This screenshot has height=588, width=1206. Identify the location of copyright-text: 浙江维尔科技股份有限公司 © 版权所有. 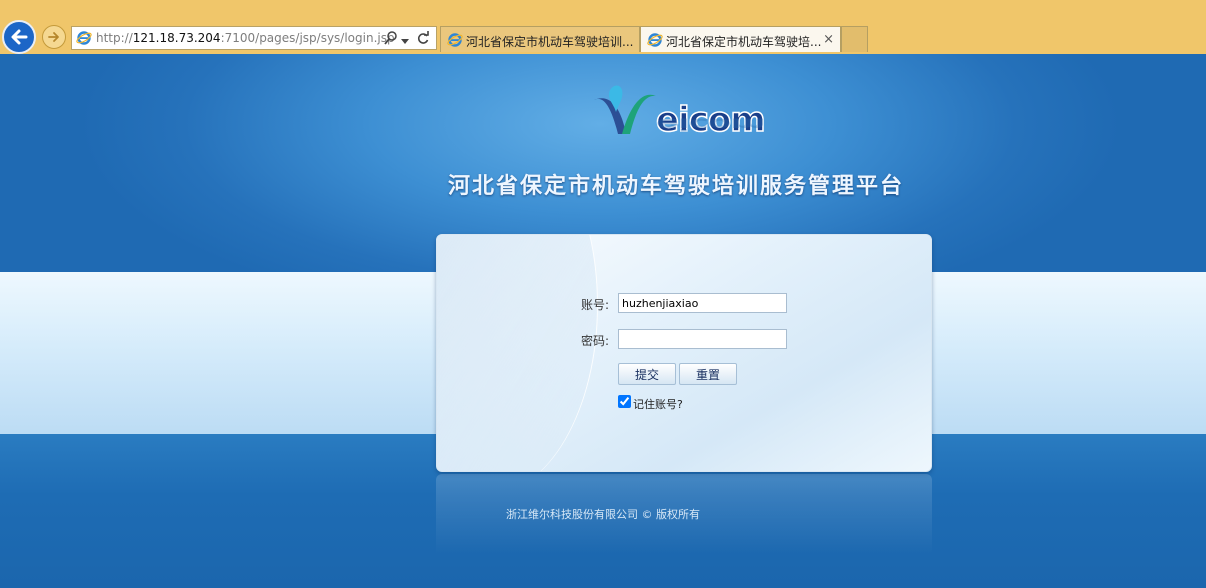
(603, 514).